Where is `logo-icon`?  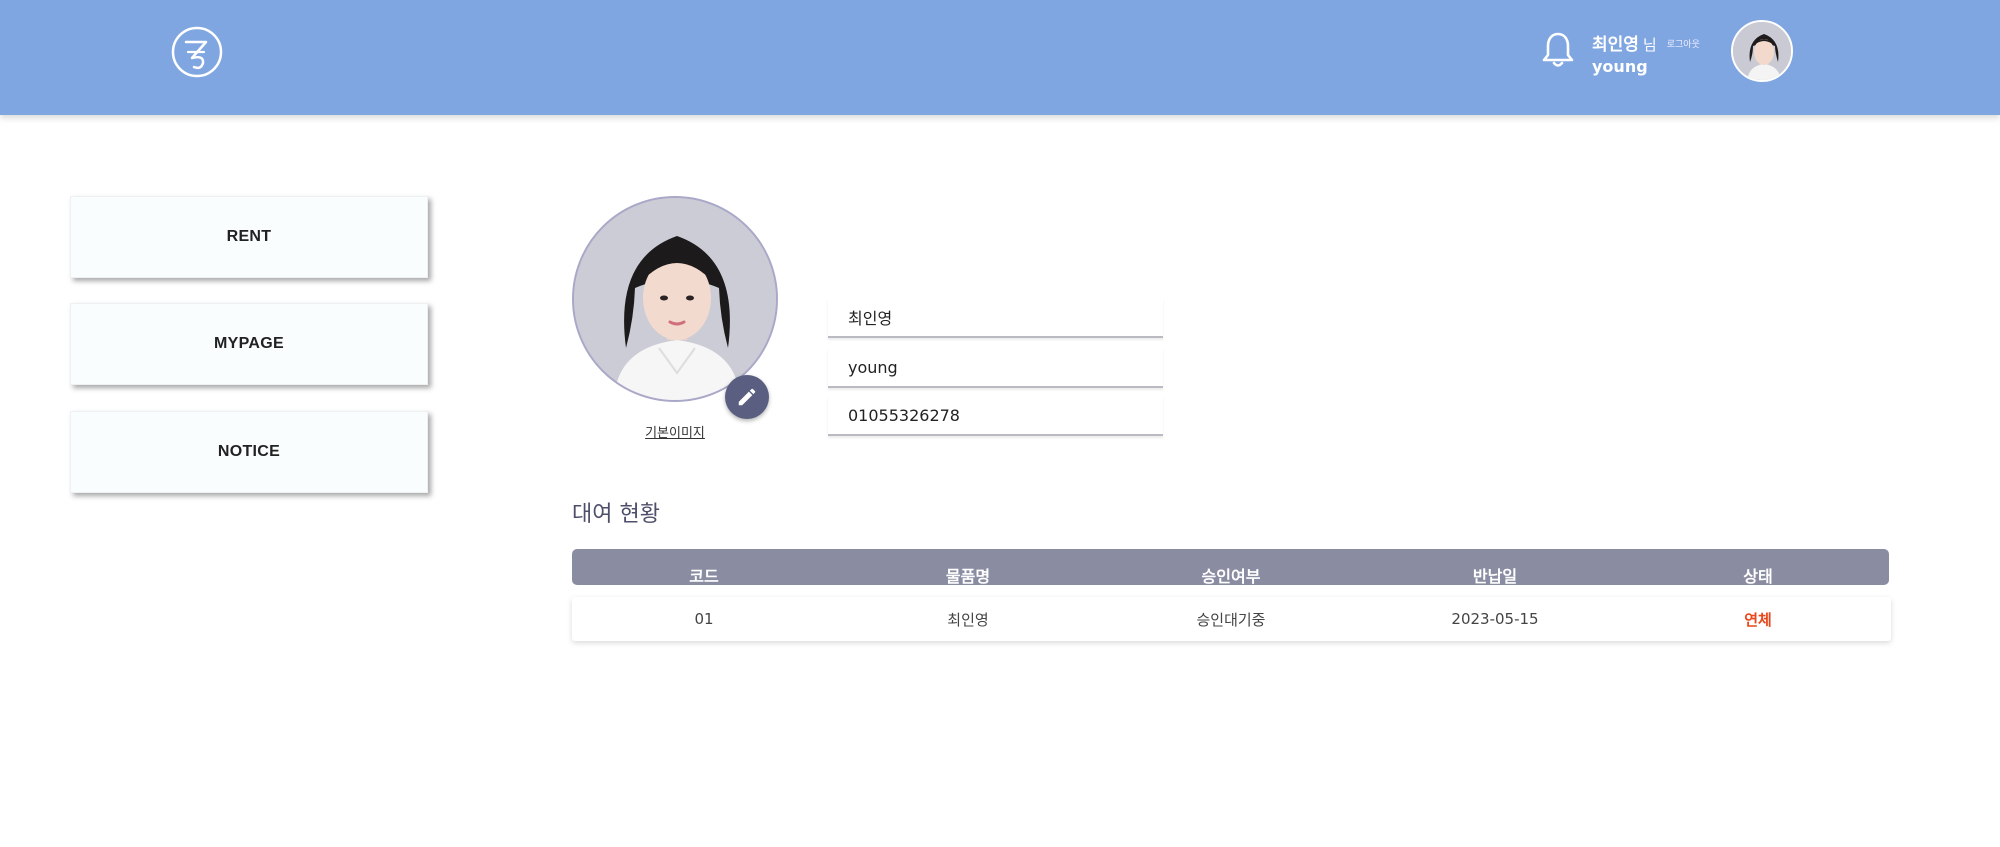 logo-icon is located at coordinates (197, 52).